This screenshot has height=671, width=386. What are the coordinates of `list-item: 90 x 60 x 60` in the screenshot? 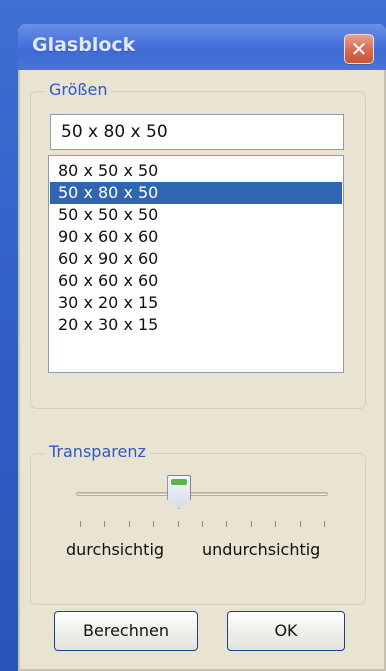 It's located at (196, 237).